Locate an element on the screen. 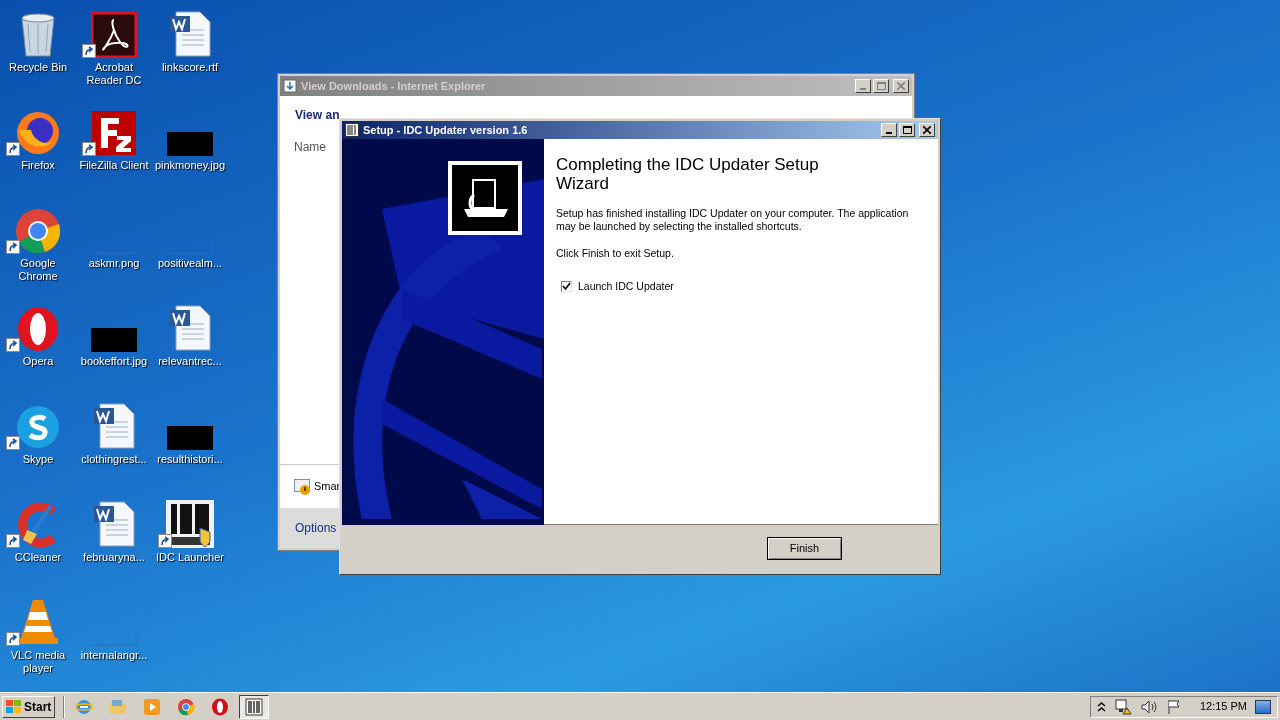 This screenshot has height=720, width=1280. page-heading: View an is located at coordinates (317, 115).